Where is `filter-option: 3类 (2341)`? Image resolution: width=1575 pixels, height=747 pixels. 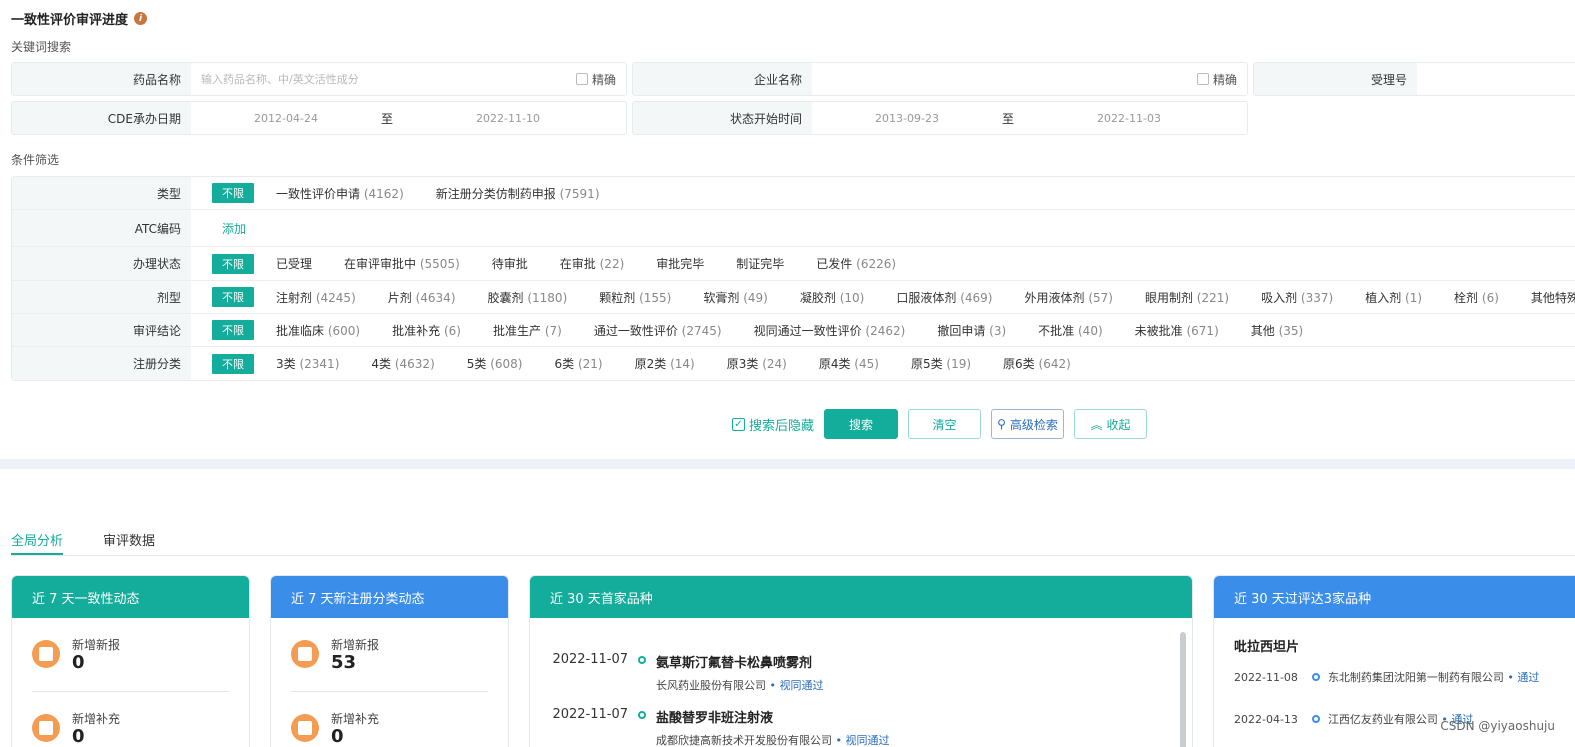
filter-option: 3类 (2341) is located at coordinates (307, 363).